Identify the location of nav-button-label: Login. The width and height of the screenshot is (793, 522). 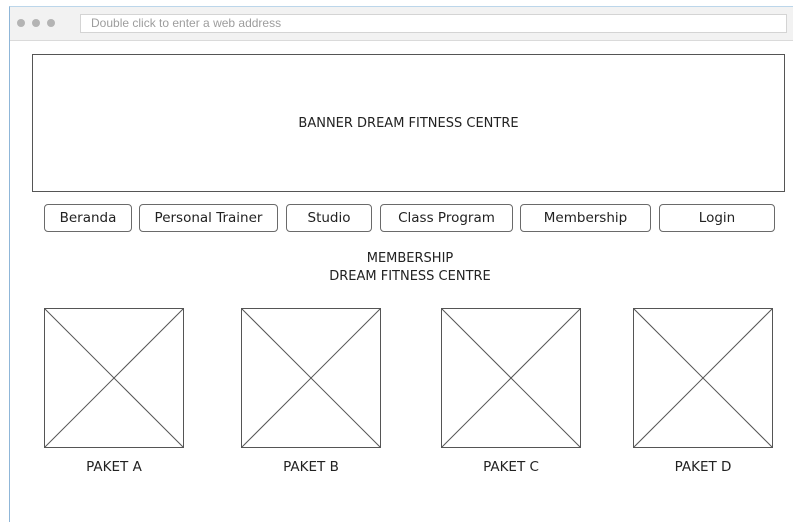
(717, 218).